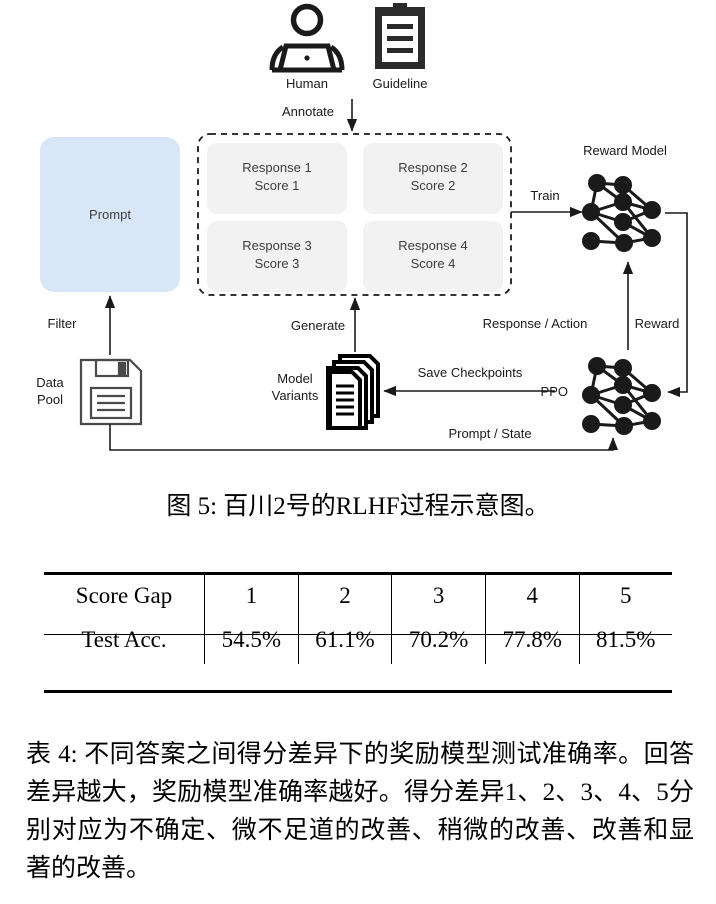  Describe the element at coordinates (531, 641) in the screenshot. I see `test-acc-cell-4: 77.8%` at that location.